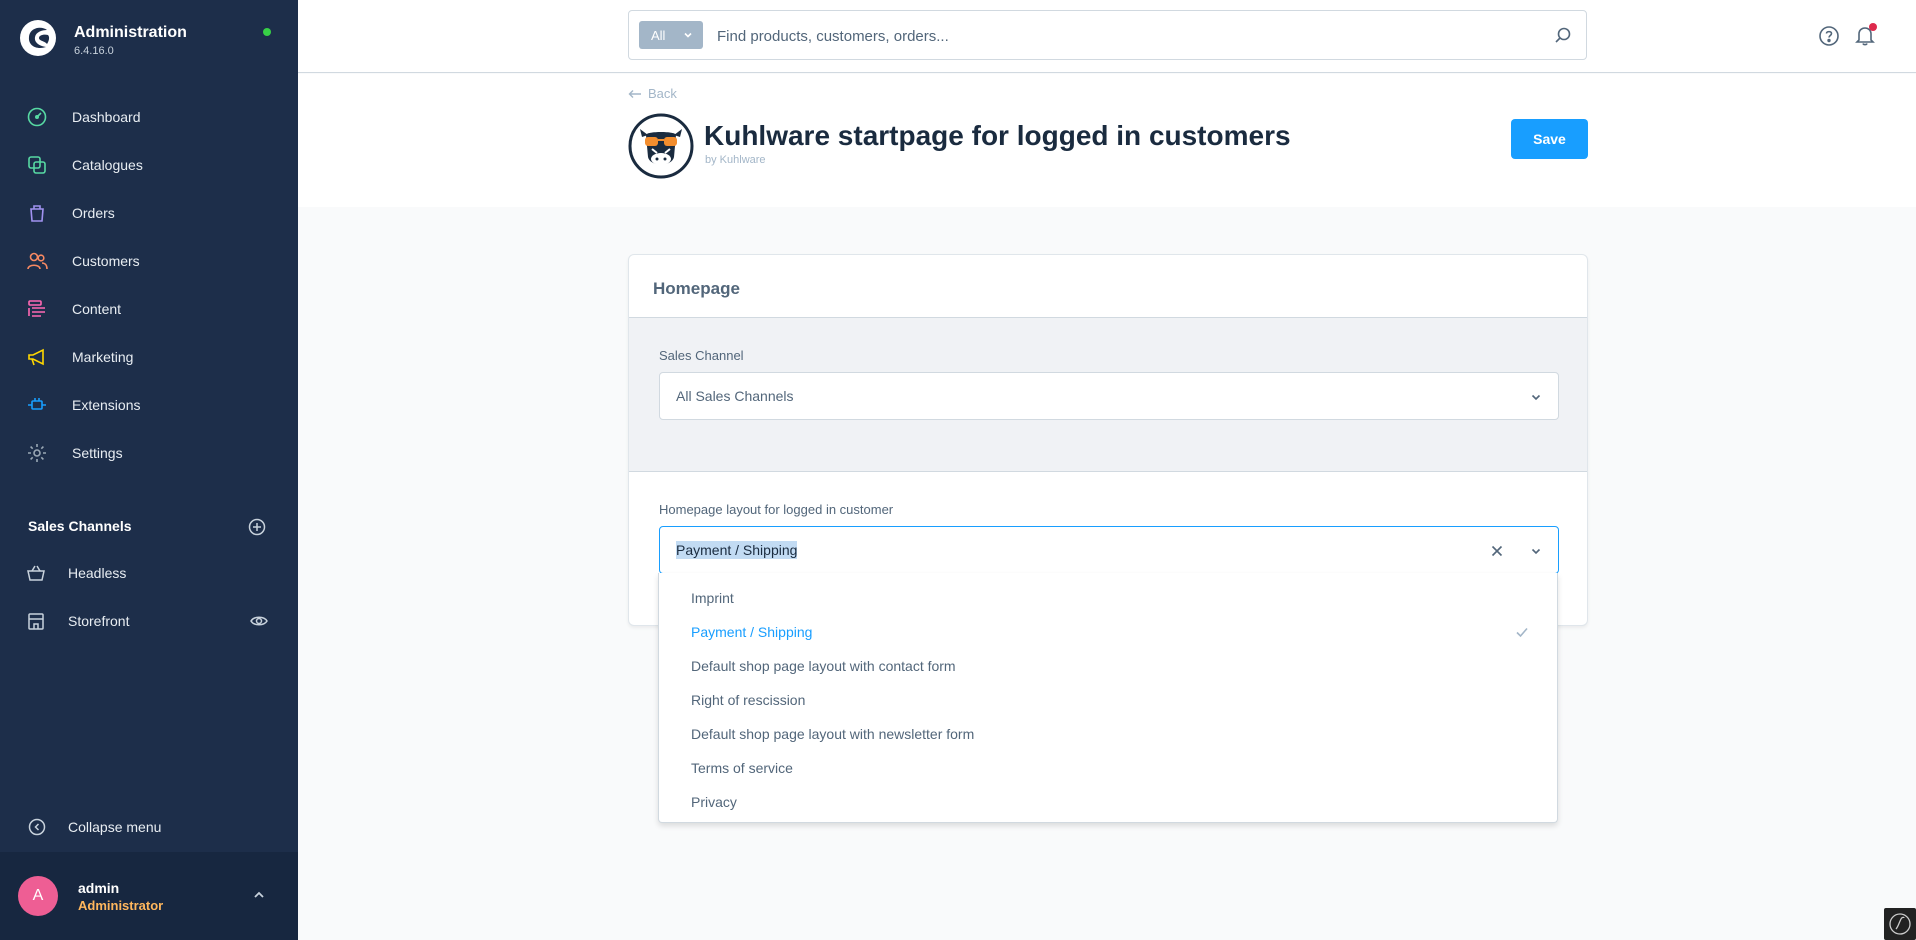  I want to click on brand-header: Administration 6.4.16.0, so click(149, 41).